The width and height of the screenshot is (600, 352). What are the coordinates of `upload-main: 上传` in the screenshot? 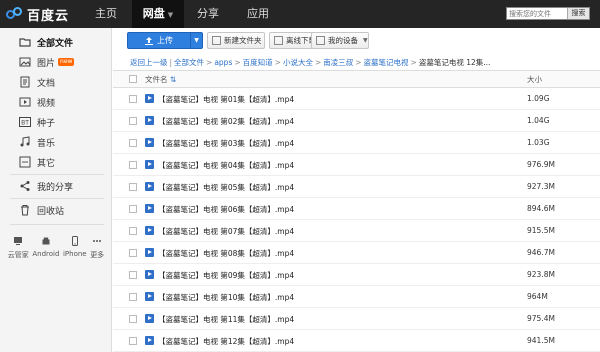 It's located at (159, 40).